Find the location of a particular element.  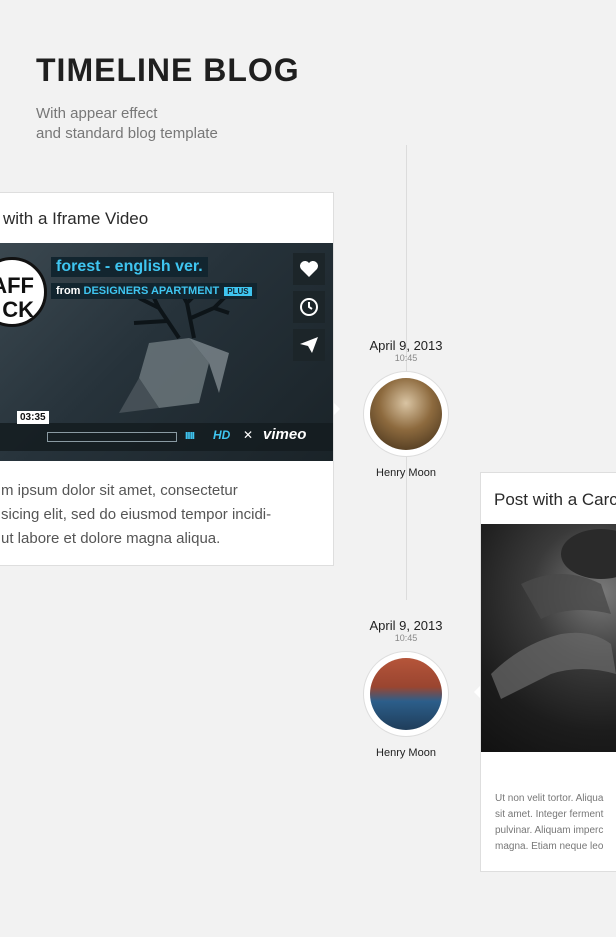

vimeo-staff-pick-badge: AFF CK is located at coordinates (23, 292).